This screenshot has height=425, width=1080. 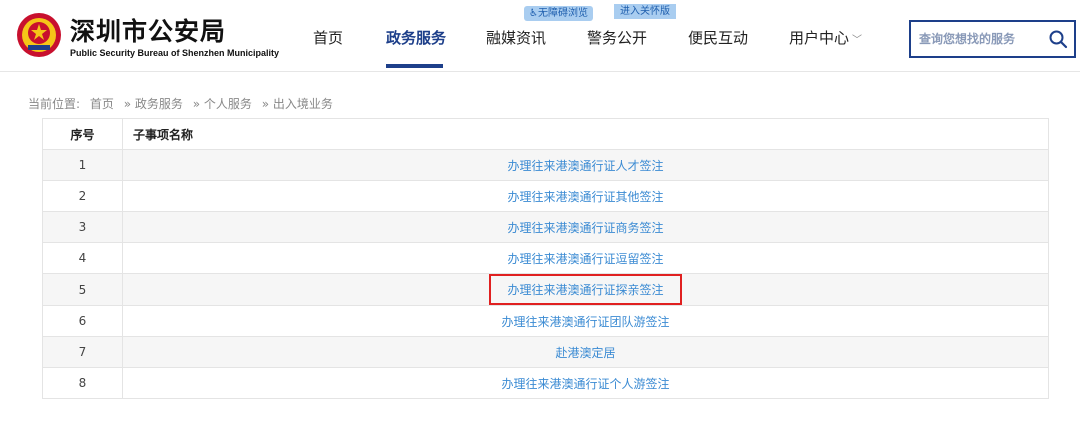 What do you see at coordinates (183, 103) in the screenshot?
I see `breadcrumb: 当前位置: 首页 » 政务服务 » 个人服务 » 出入境业务` at bounding box center [183, 103].